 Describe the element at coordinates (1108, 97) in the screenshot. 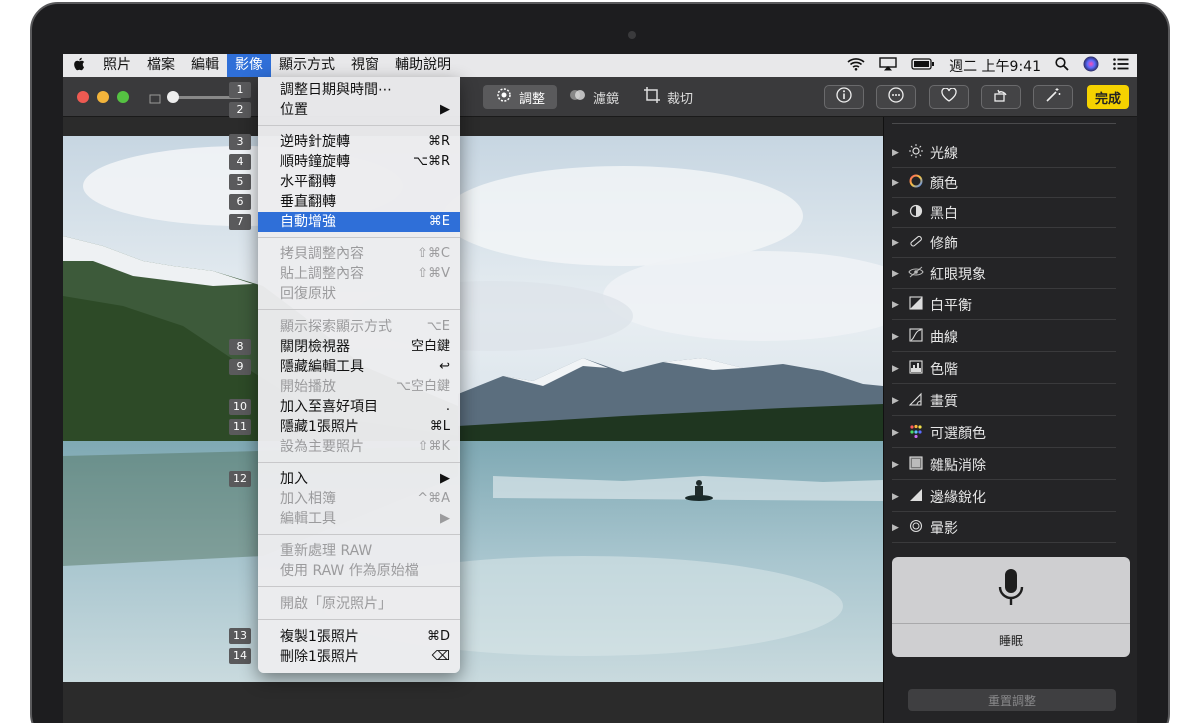

I see `done-button: 完成` at that location.